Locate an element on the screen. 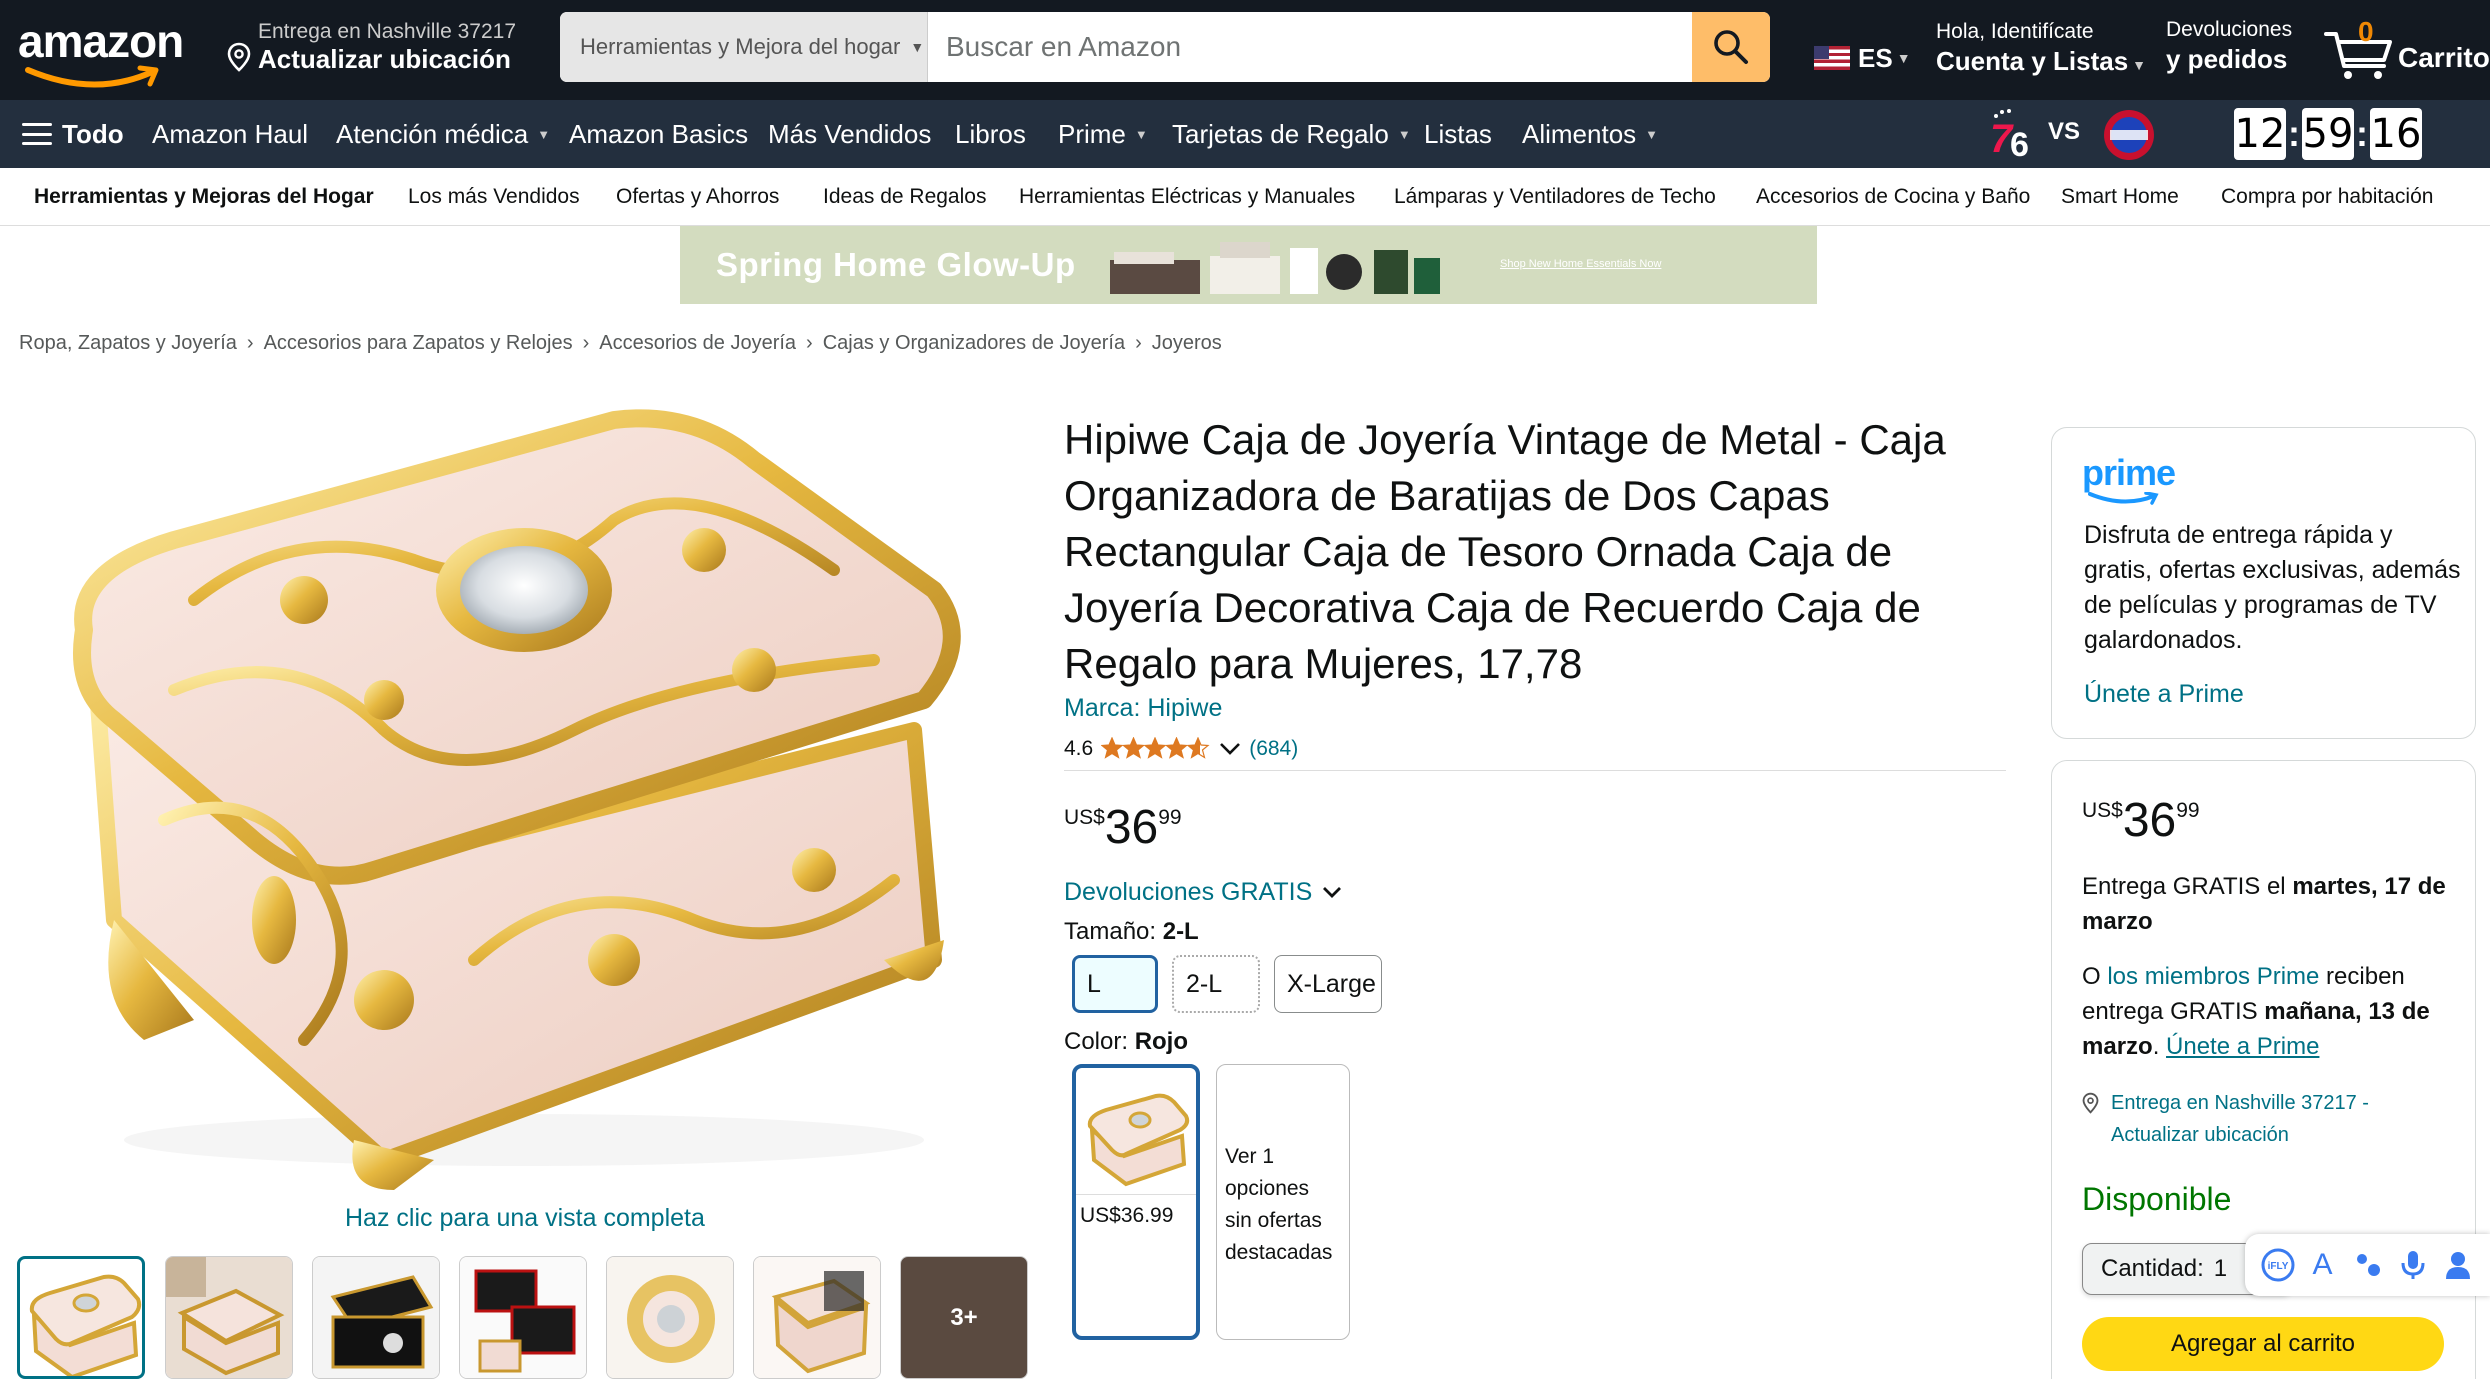 The image size is (2490, 1379). cat-cocina-bano: Accesorios de Cocina y Baño is located at coordinates (1893, 197).